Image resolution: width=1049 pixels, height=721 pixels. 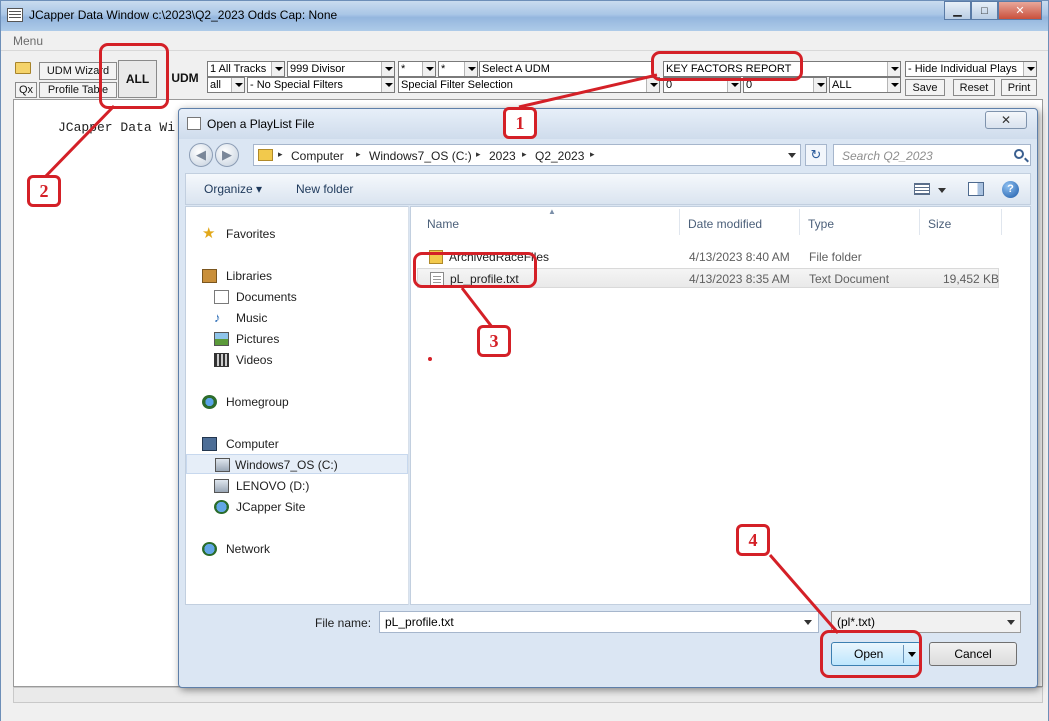 I want to click on nav-item-pictures: Pictures, so click(x=297, y=339).